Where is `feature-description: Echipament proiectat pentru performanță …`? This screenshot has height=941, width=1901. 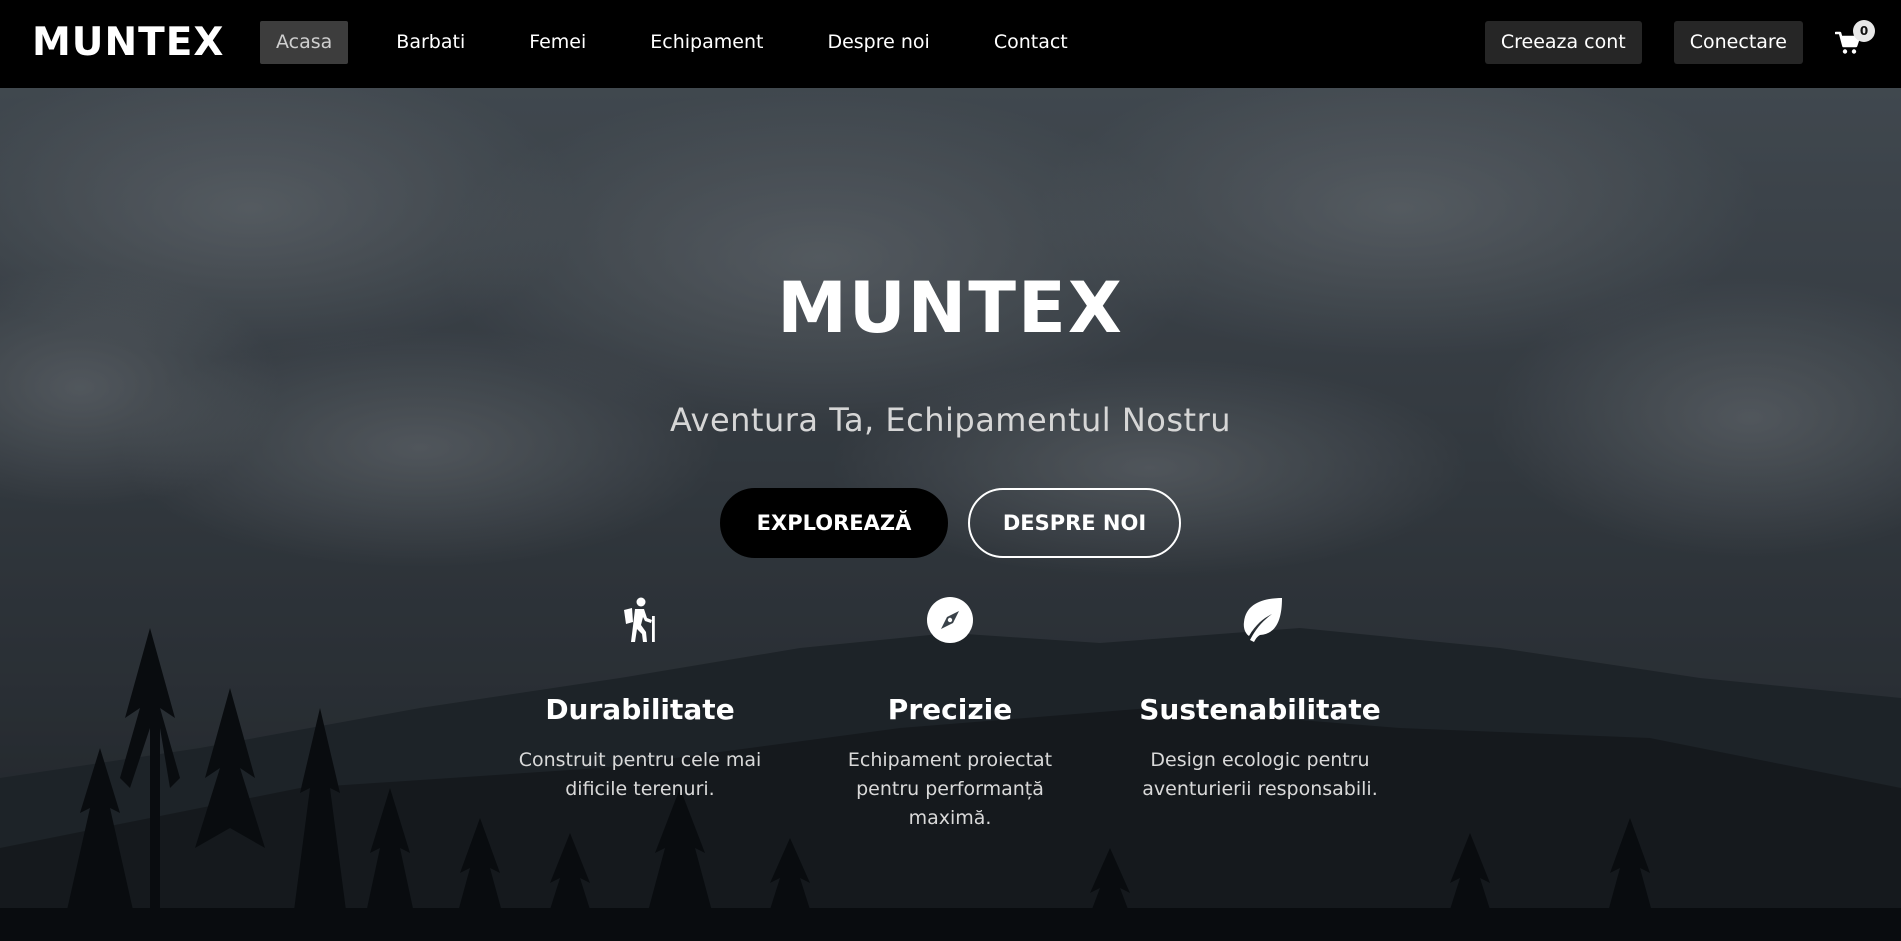 feature-description: Echipament proiectat pentru performanță … is located at coordinates (950, 789).